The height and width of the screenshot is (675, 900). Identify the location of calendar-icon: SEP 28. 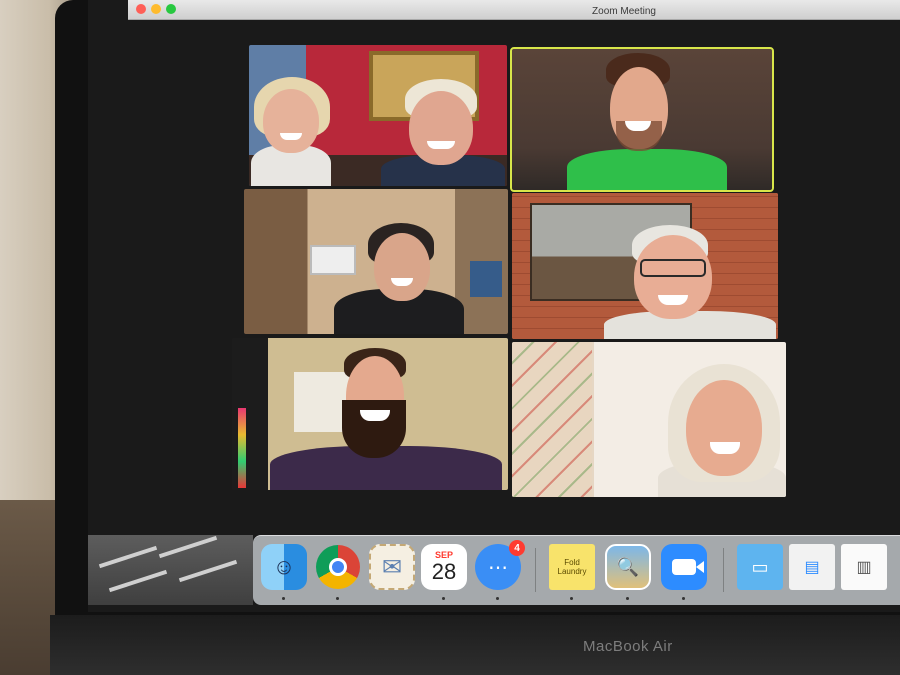
(444, 567).